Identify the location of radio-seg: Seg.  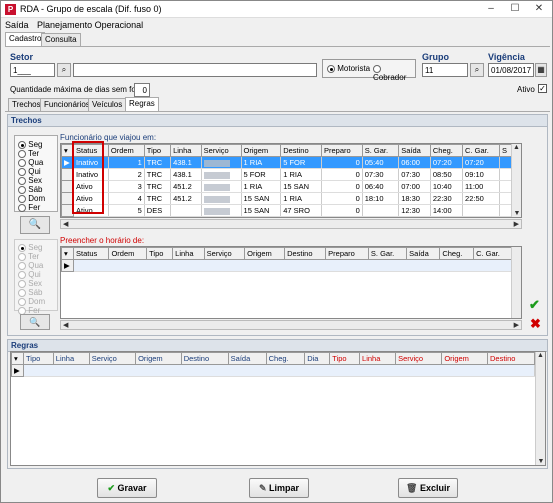
(31, 144).